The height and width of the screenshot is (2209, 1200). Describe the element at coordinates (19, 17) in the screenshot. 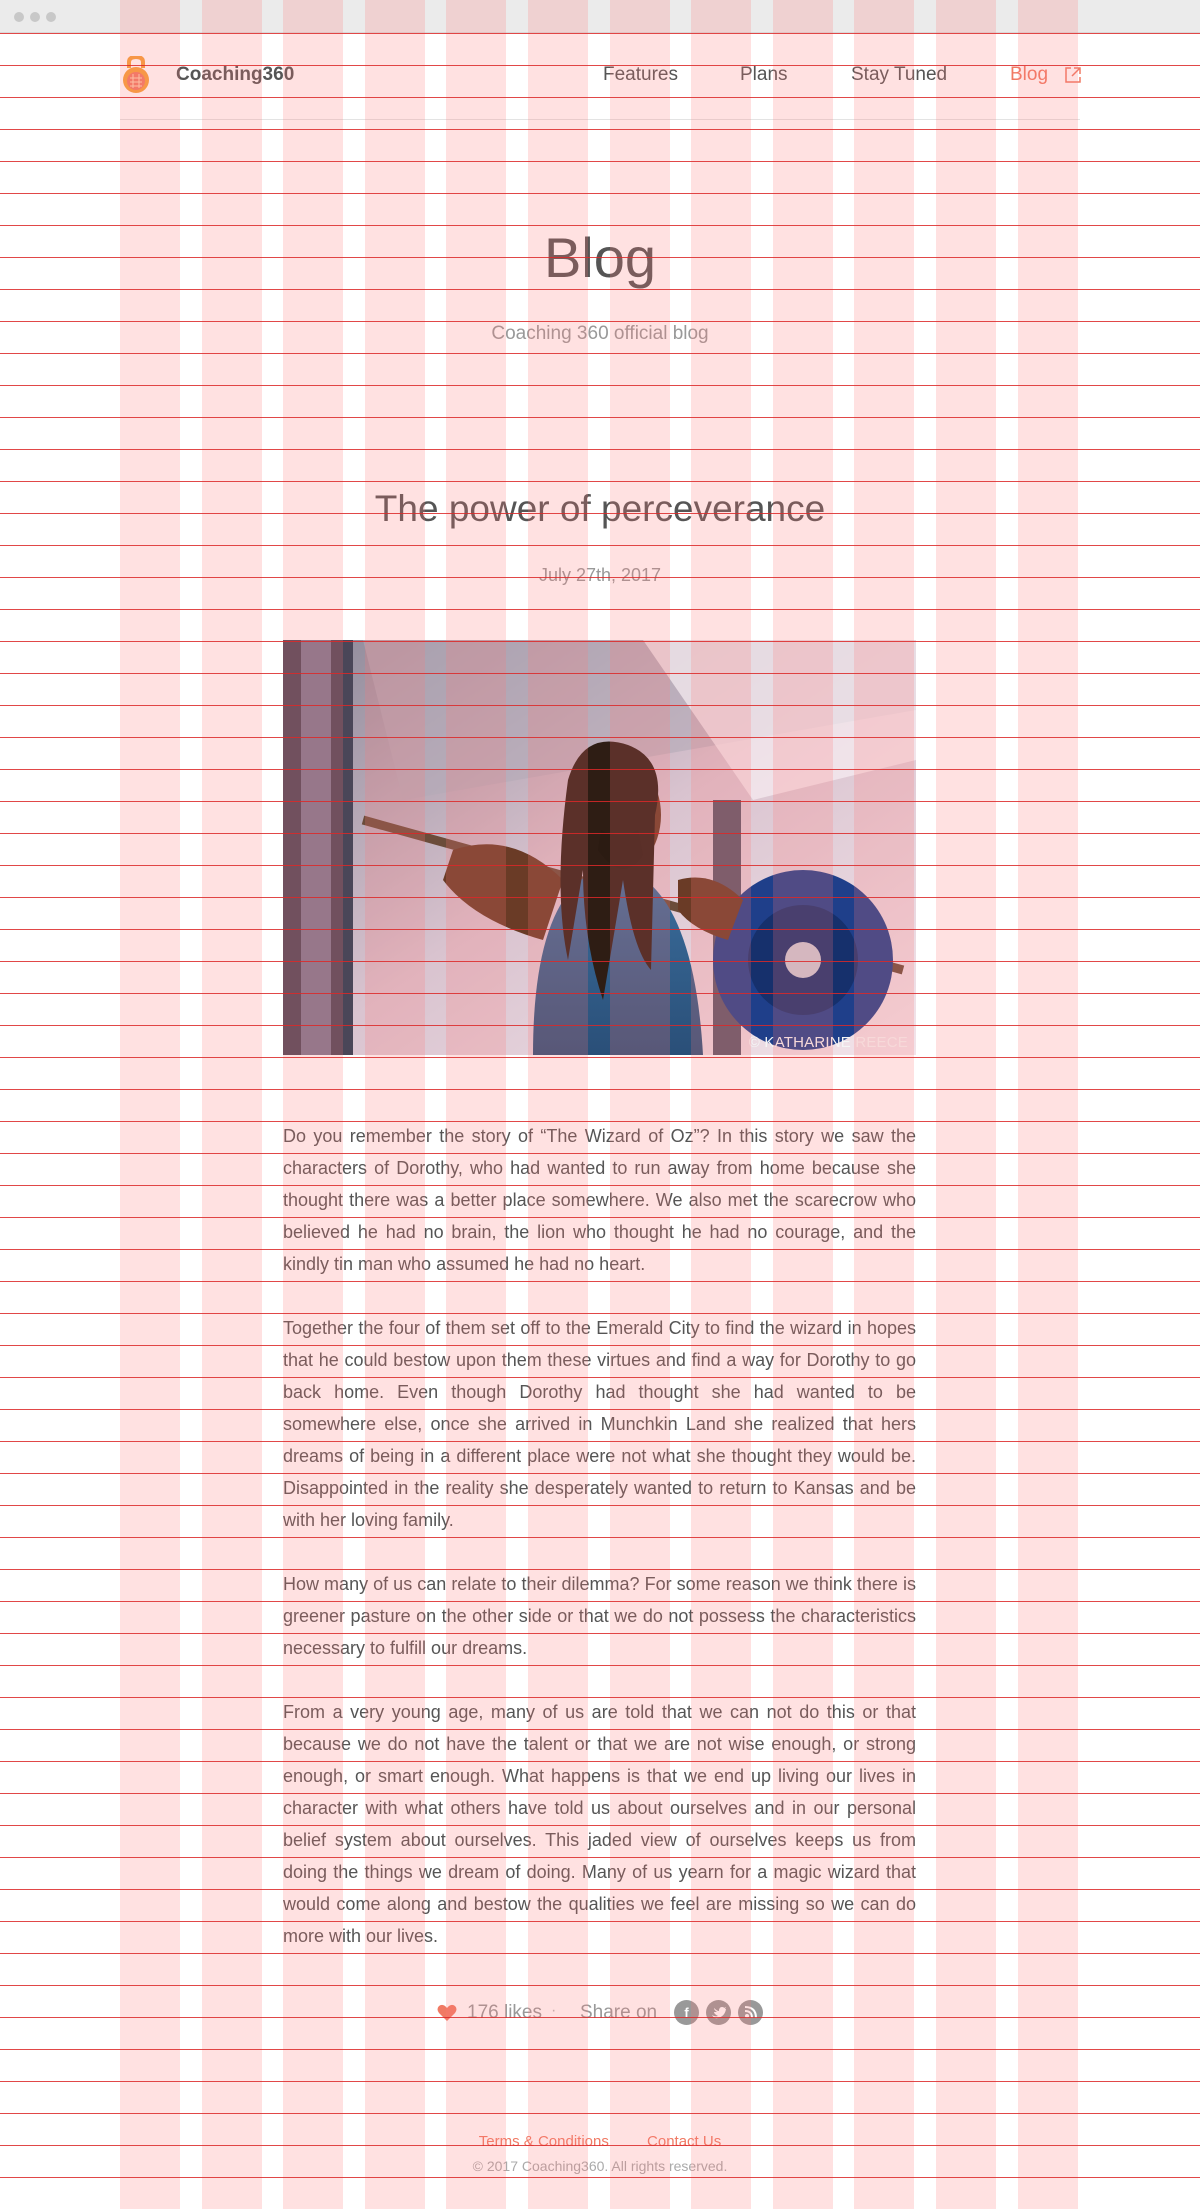

I see `window-close-dot` at that location.